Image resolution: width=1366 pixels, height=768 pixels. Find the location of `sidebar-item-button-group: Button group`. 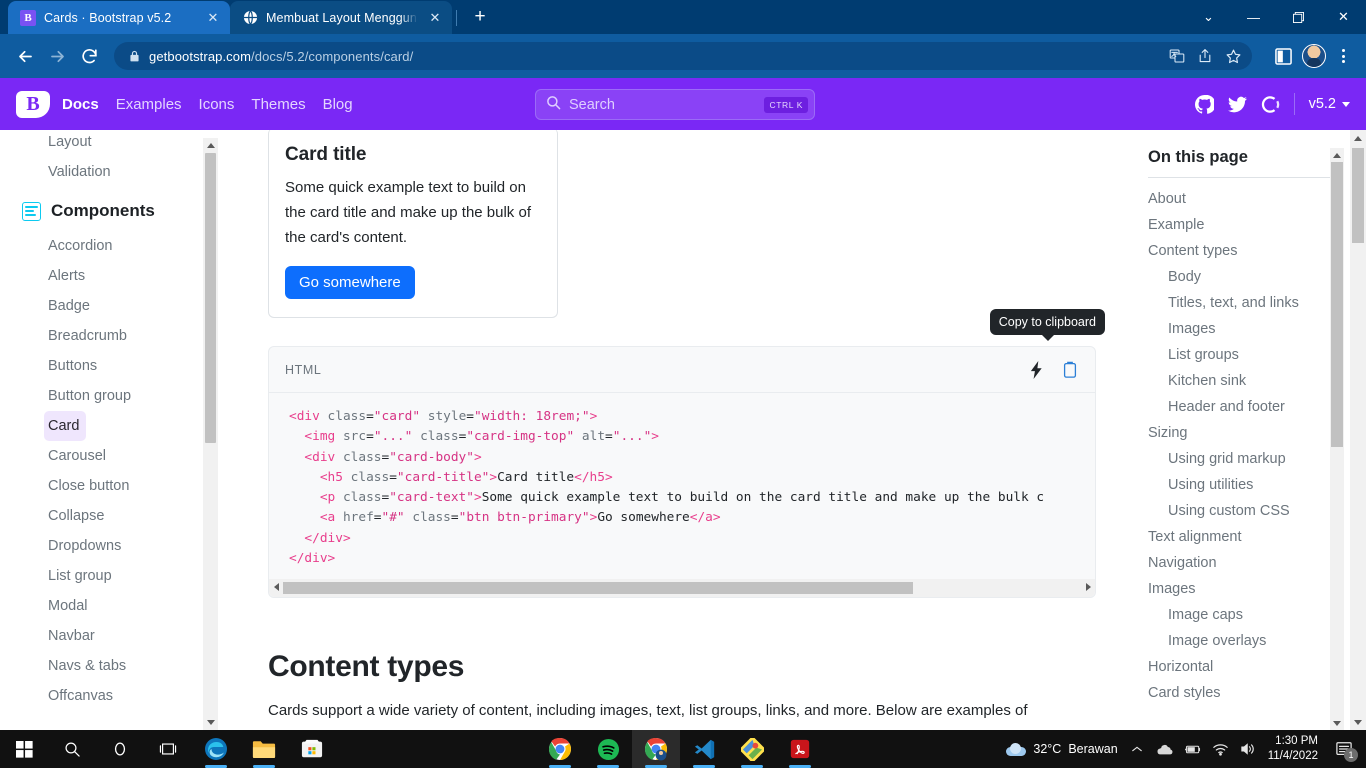

sidebar-item-button-group: Button group is located at coordinates (109, 396).